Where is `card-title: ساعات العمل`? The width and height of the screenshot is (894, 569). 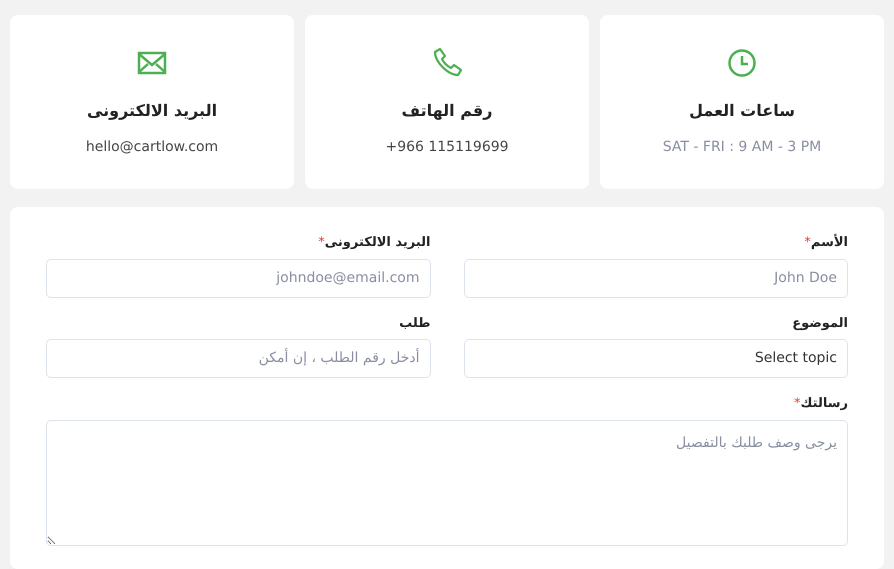
card-title: ساعات العمل is located at coordinates (742, 111).